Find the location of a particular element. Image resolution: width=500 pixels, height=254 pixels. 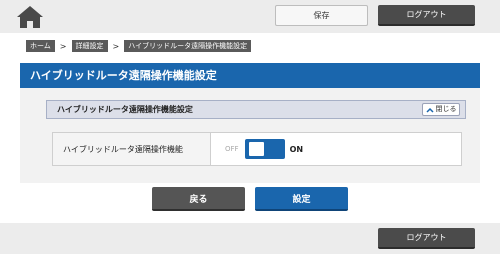

toggle-on-label: ON is located at coordinates (296, 149).